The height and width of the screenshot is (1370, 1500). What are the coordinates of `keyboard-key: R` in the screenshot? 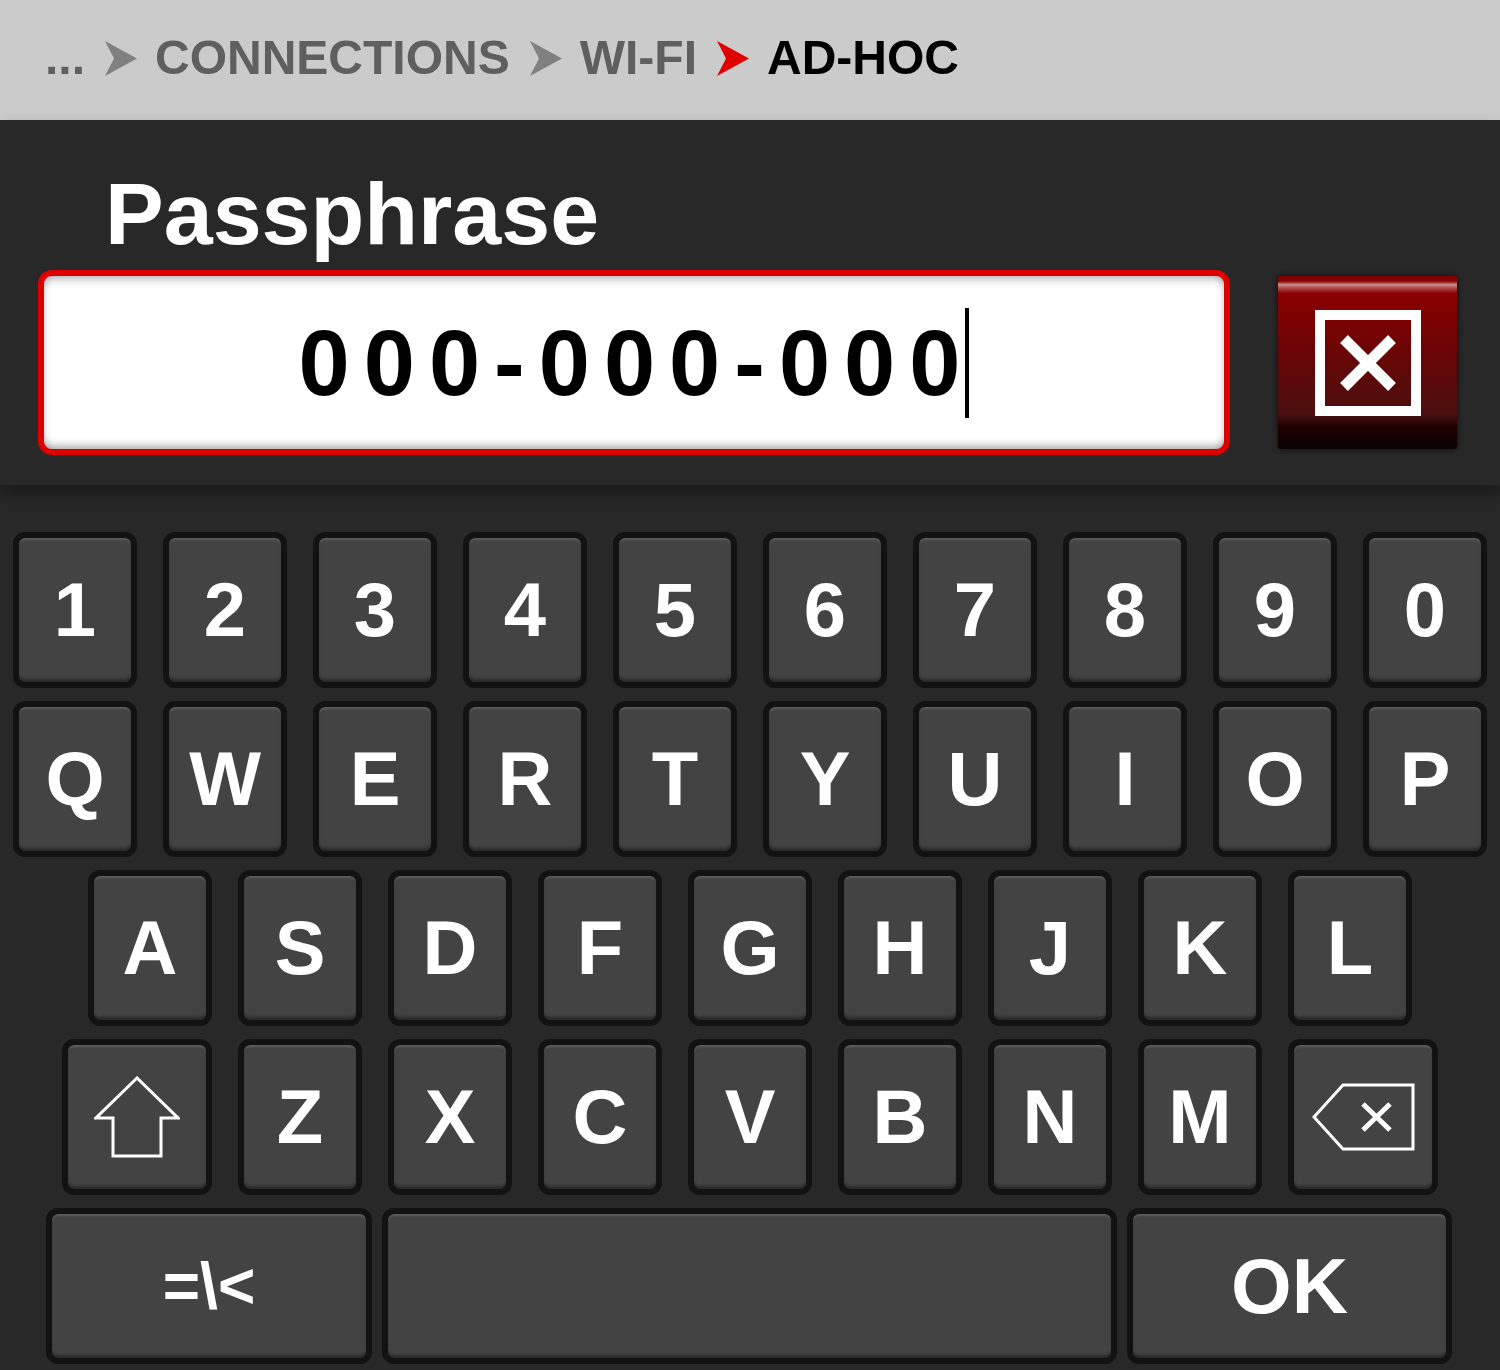 It's located at (525, 779).